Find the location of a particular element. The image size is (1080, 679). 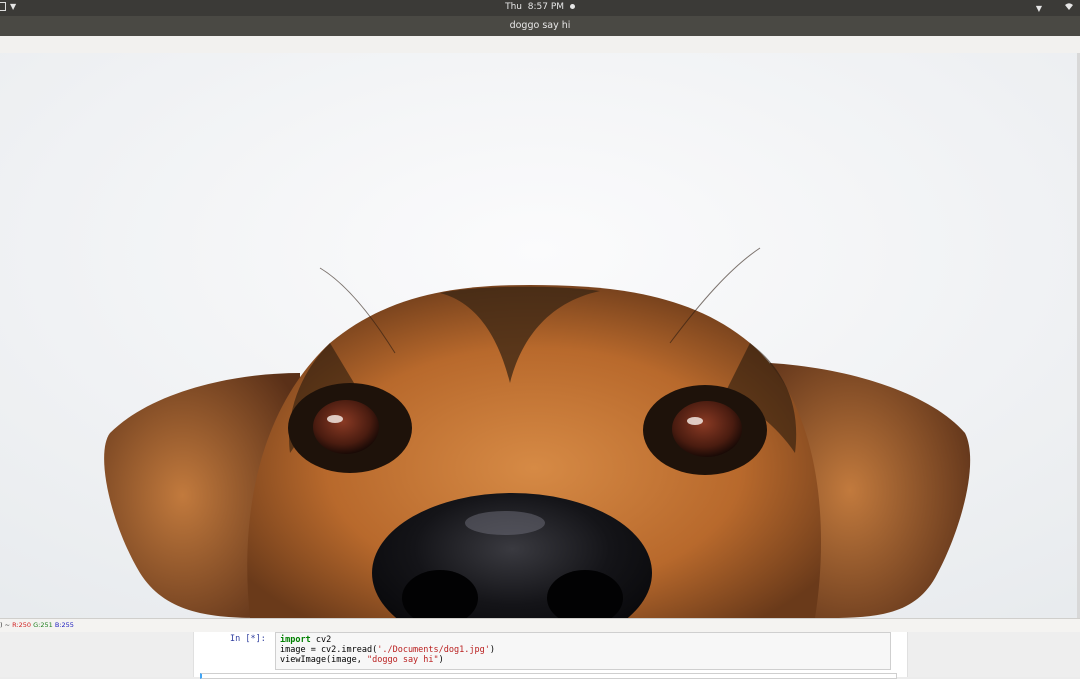

code-text: image = cv2.imread( is located at coordinates (329, 650).